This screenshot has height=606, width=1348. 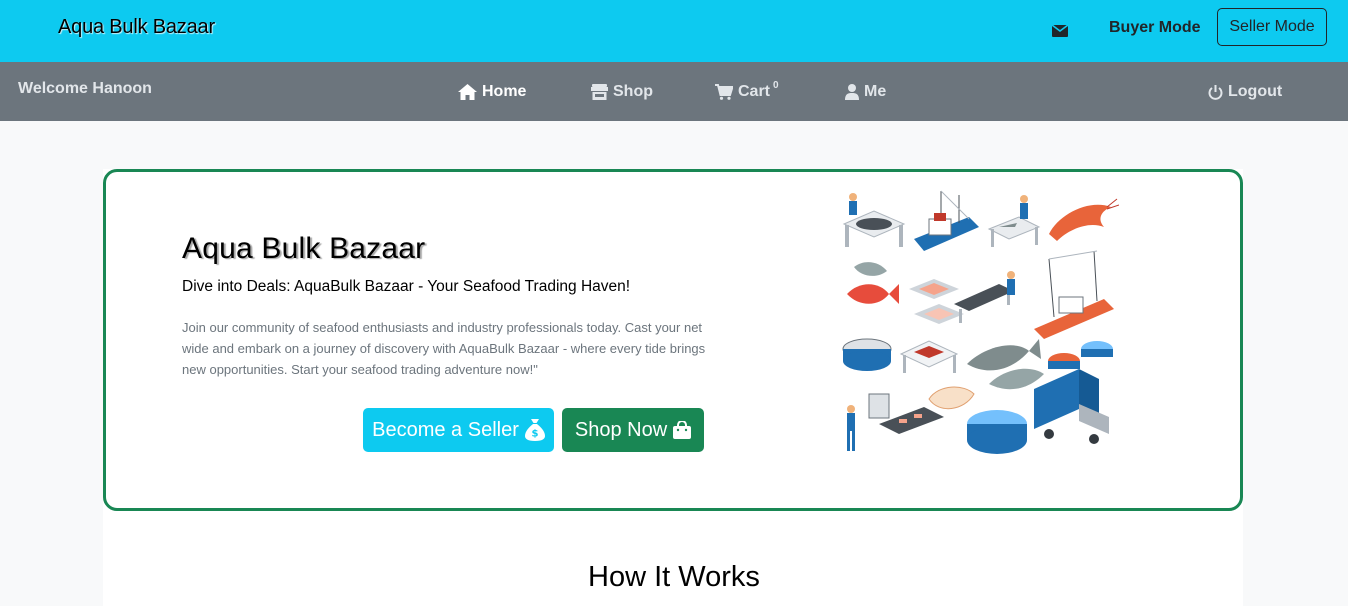 What do you see at coordinates (997, 432) in the screenshot?
I see `fish-tank` at bounding box center [997, 432].